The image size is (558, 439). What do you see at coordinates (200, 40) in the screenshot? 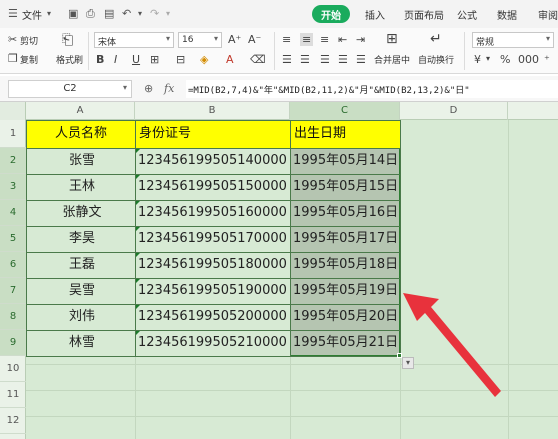
I see `font-size-select: 16 ▾` at bounding box center [200, 40].